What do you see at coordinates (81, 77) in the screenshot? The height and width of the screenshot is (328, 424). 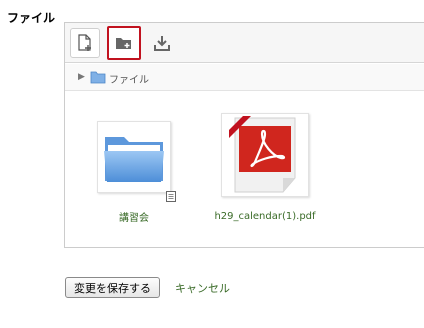 I see `chevron-right-icon: ▶` at bounding box center [81, 77].